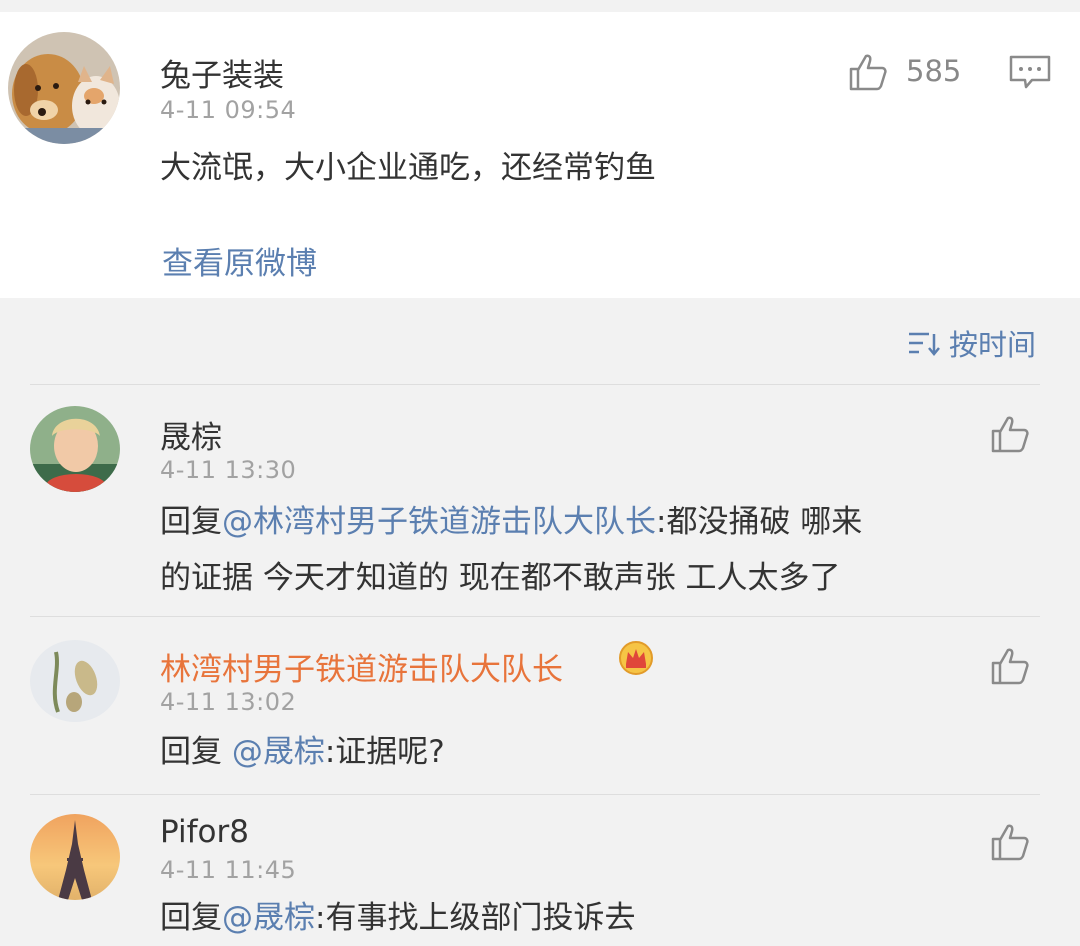 The image size is (1080, 946). I want to click on comment-text: 回复 @晟棕:证据呢?, so click(302, 752).